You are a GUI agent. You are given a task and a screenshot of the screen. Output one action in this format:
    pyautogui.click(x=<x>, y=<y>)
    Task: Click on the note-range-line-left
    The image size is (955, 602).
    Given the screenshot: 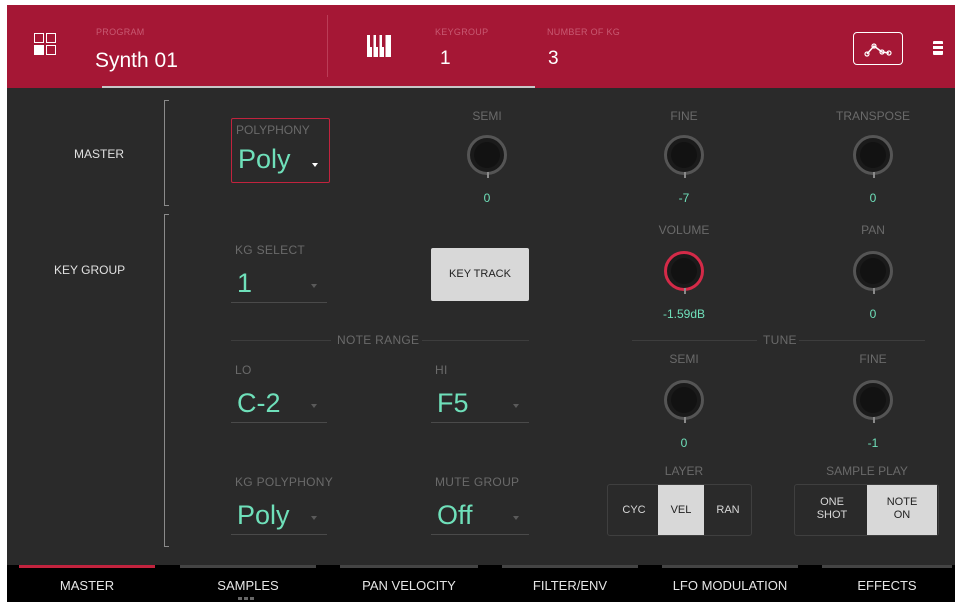 What is the action you would take?
    pyautogui.click(x=281, y=340)
    